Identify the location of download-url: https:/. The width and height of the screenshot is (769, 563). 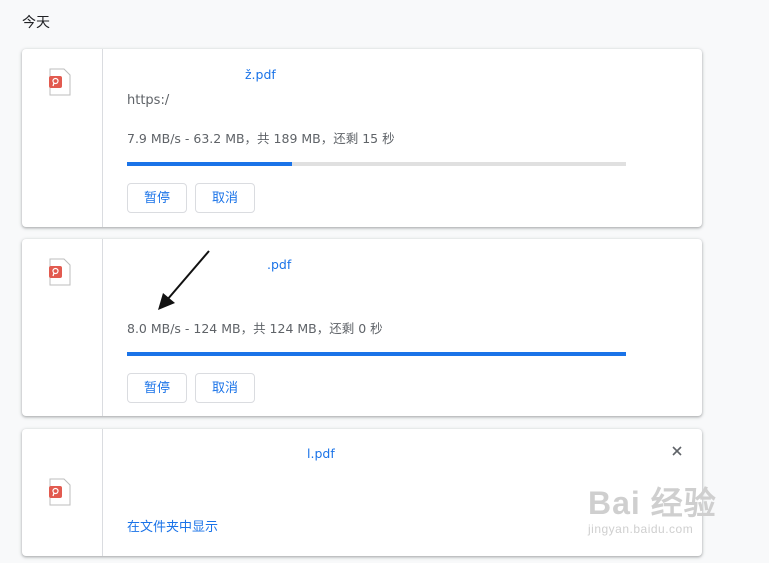
(148, 100).